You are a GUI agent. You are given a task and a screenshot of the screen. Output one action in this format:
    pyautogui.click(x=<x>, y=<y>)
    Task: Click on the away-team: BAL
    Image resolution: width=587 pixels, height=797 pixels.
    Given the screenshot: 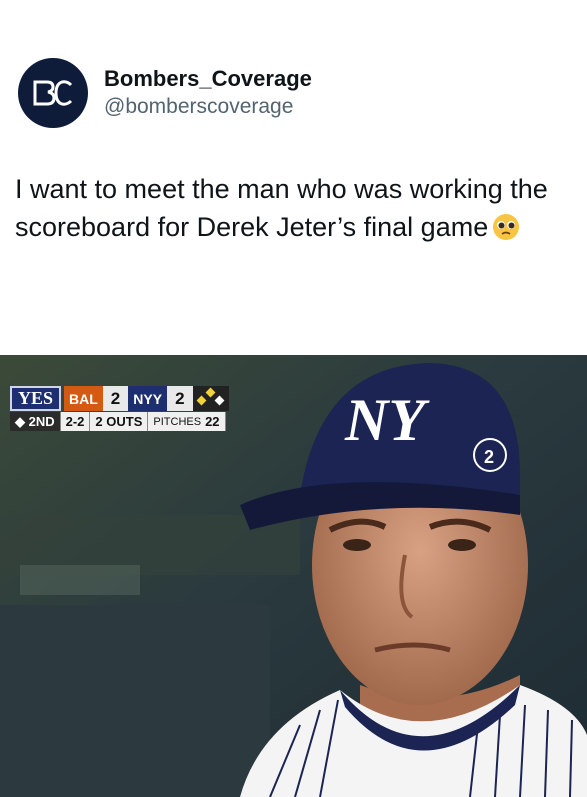 What is the action you would take?
    pyautogui.click(x=83, y=398)
    